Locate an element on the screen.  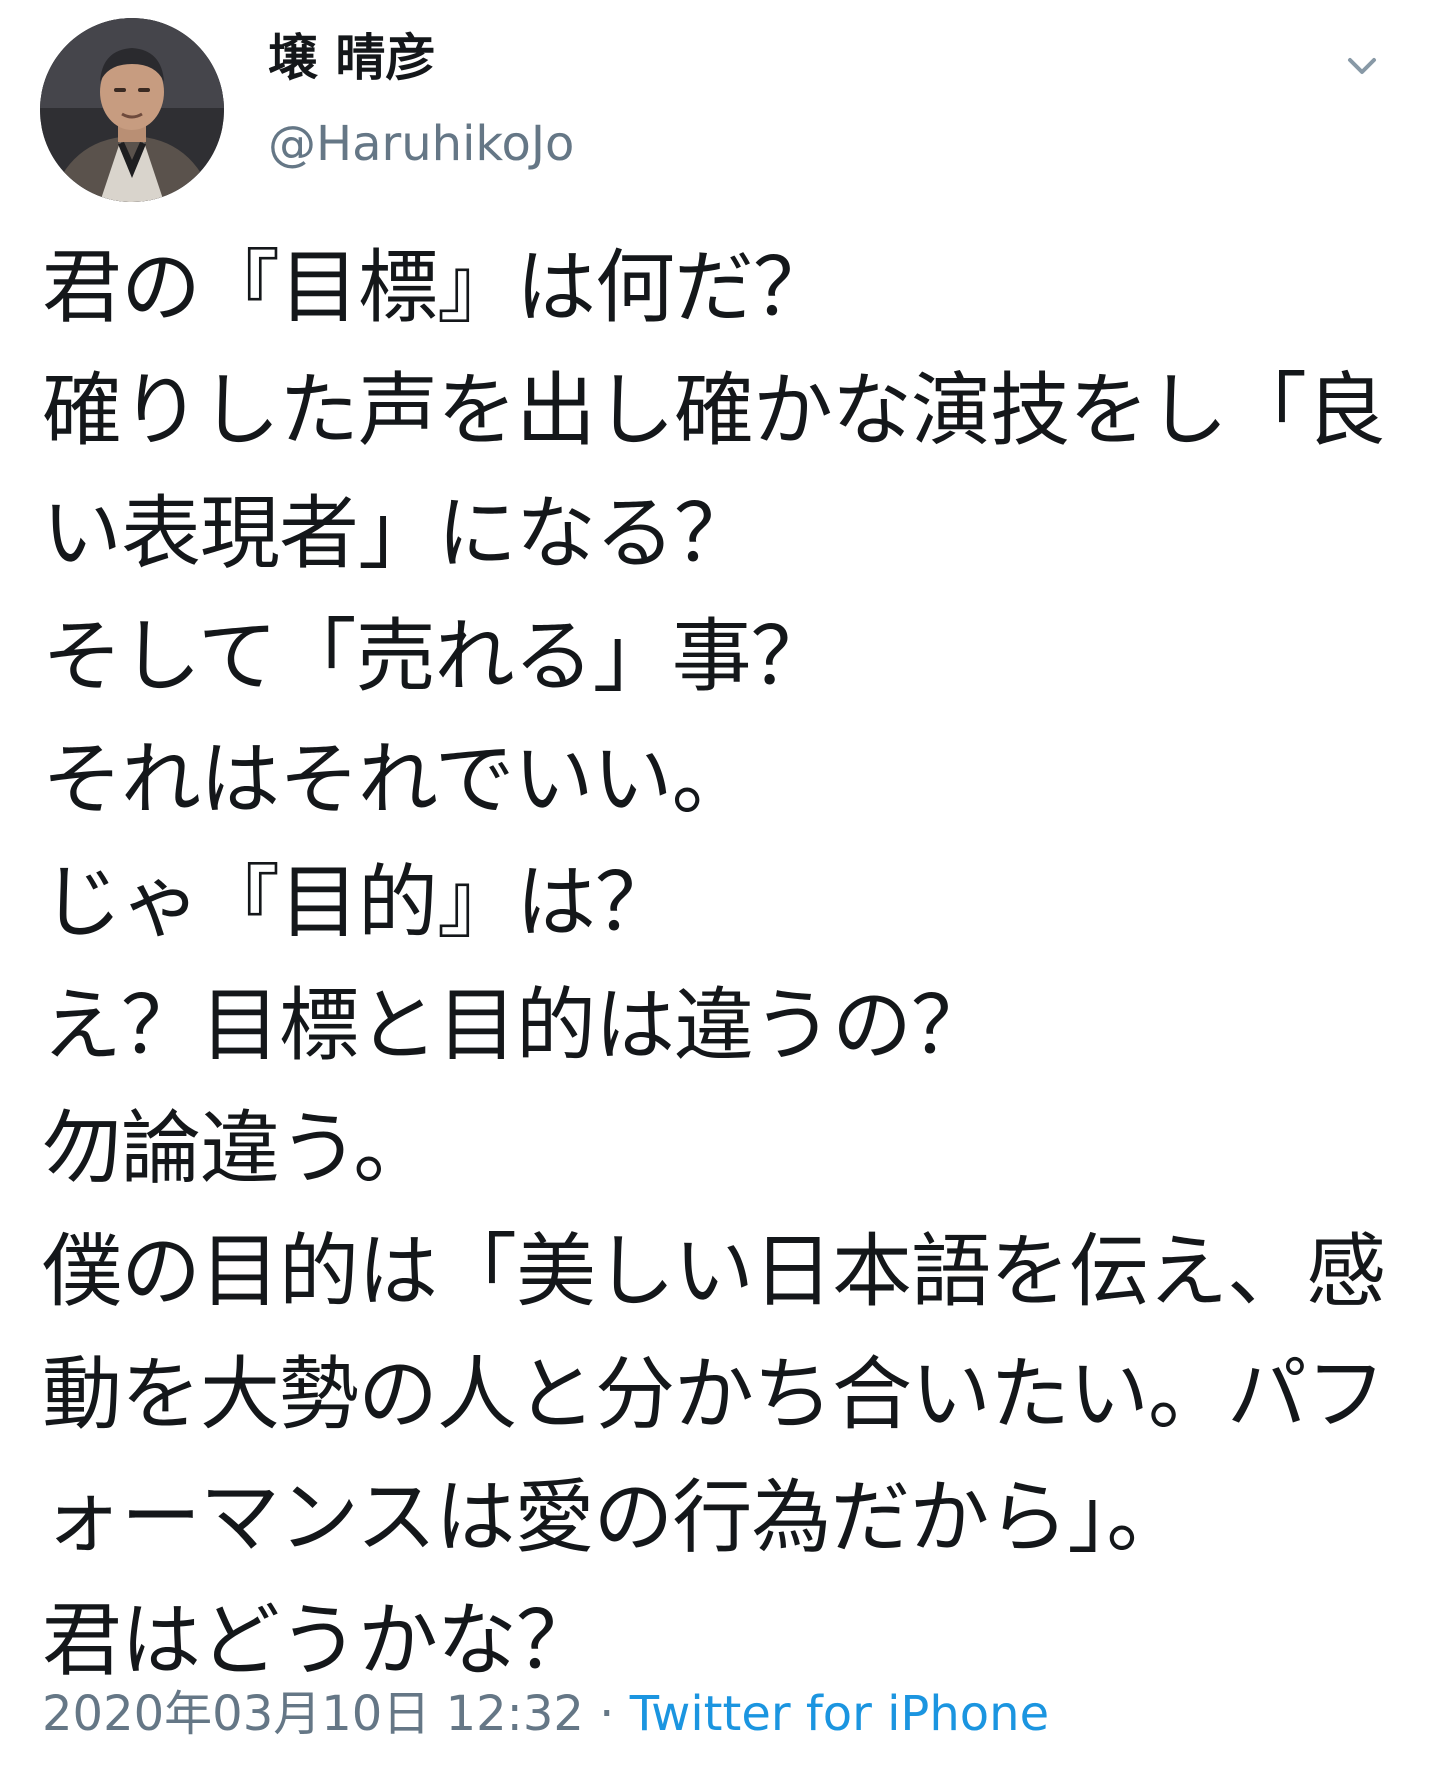
tweet-text-line: そして「売れる」事？ is located at coordinates (436, 656).